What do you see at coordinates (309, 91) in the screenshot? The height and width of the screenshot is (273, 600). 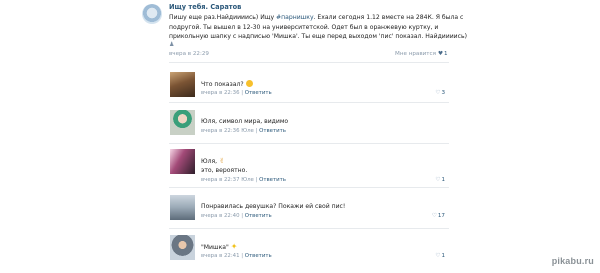 I see `comment: Что показал? вчера в 22:36 | Ответить ♡3` at bounding box center [309, 91].